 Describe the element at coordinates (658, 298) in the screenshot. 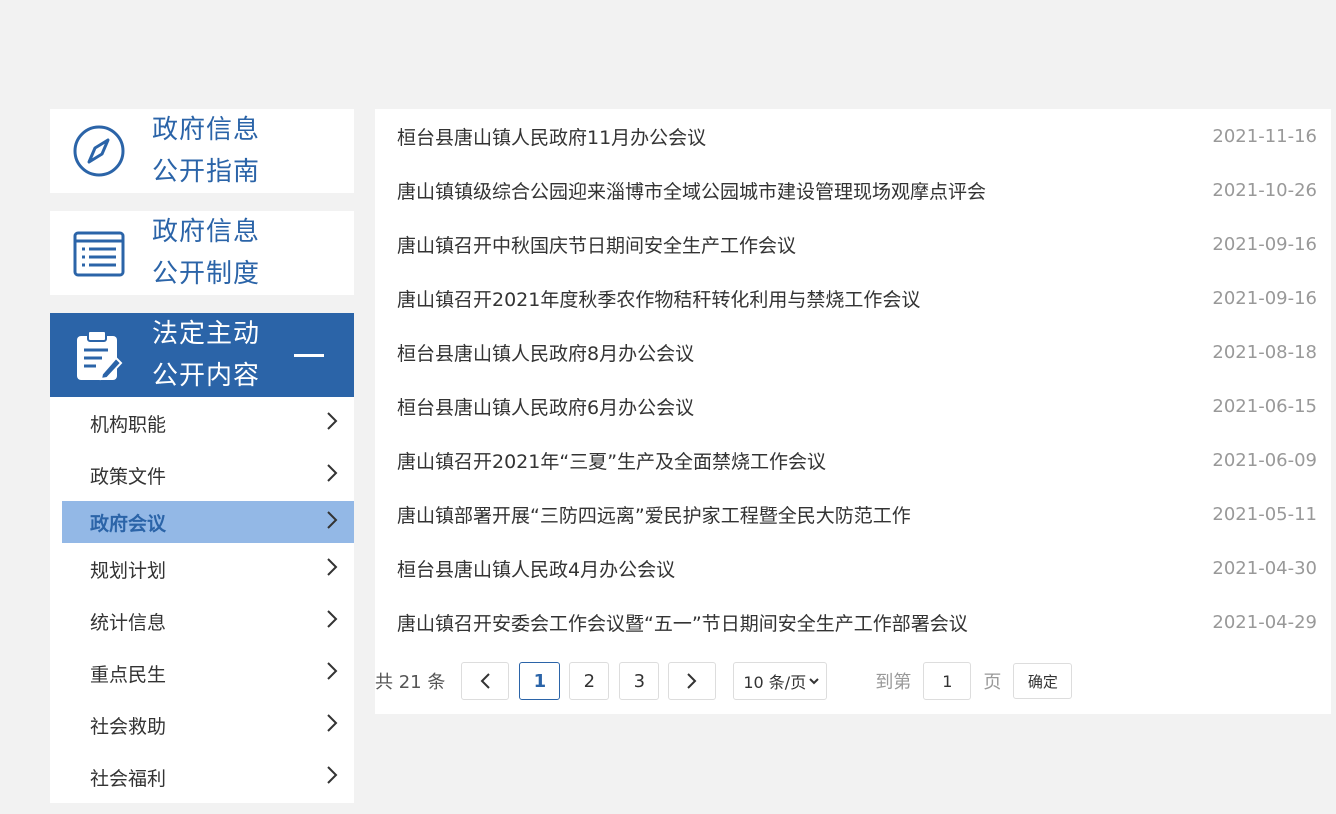

I see `list-item-title: 唐山镇召开2021年度秋季农作物秸秆转化利用与禁烧工作会议` at that location.